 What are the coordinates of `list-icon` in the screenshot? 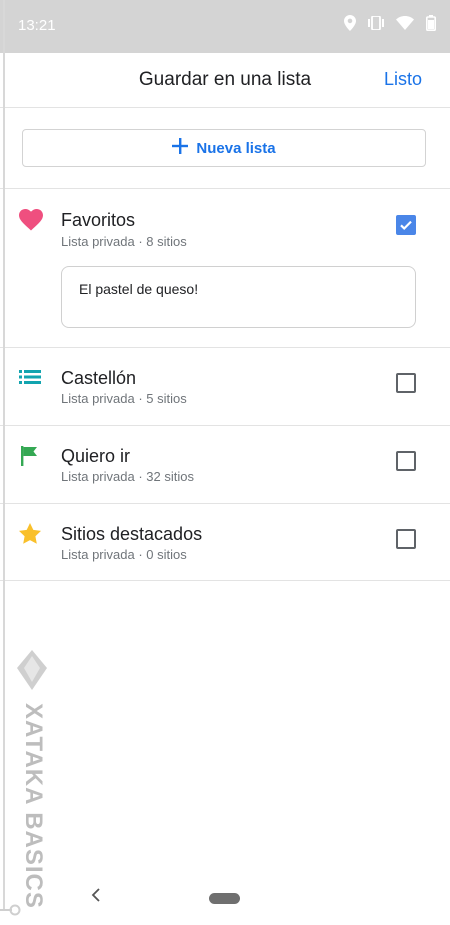 It's located at (30, 379).